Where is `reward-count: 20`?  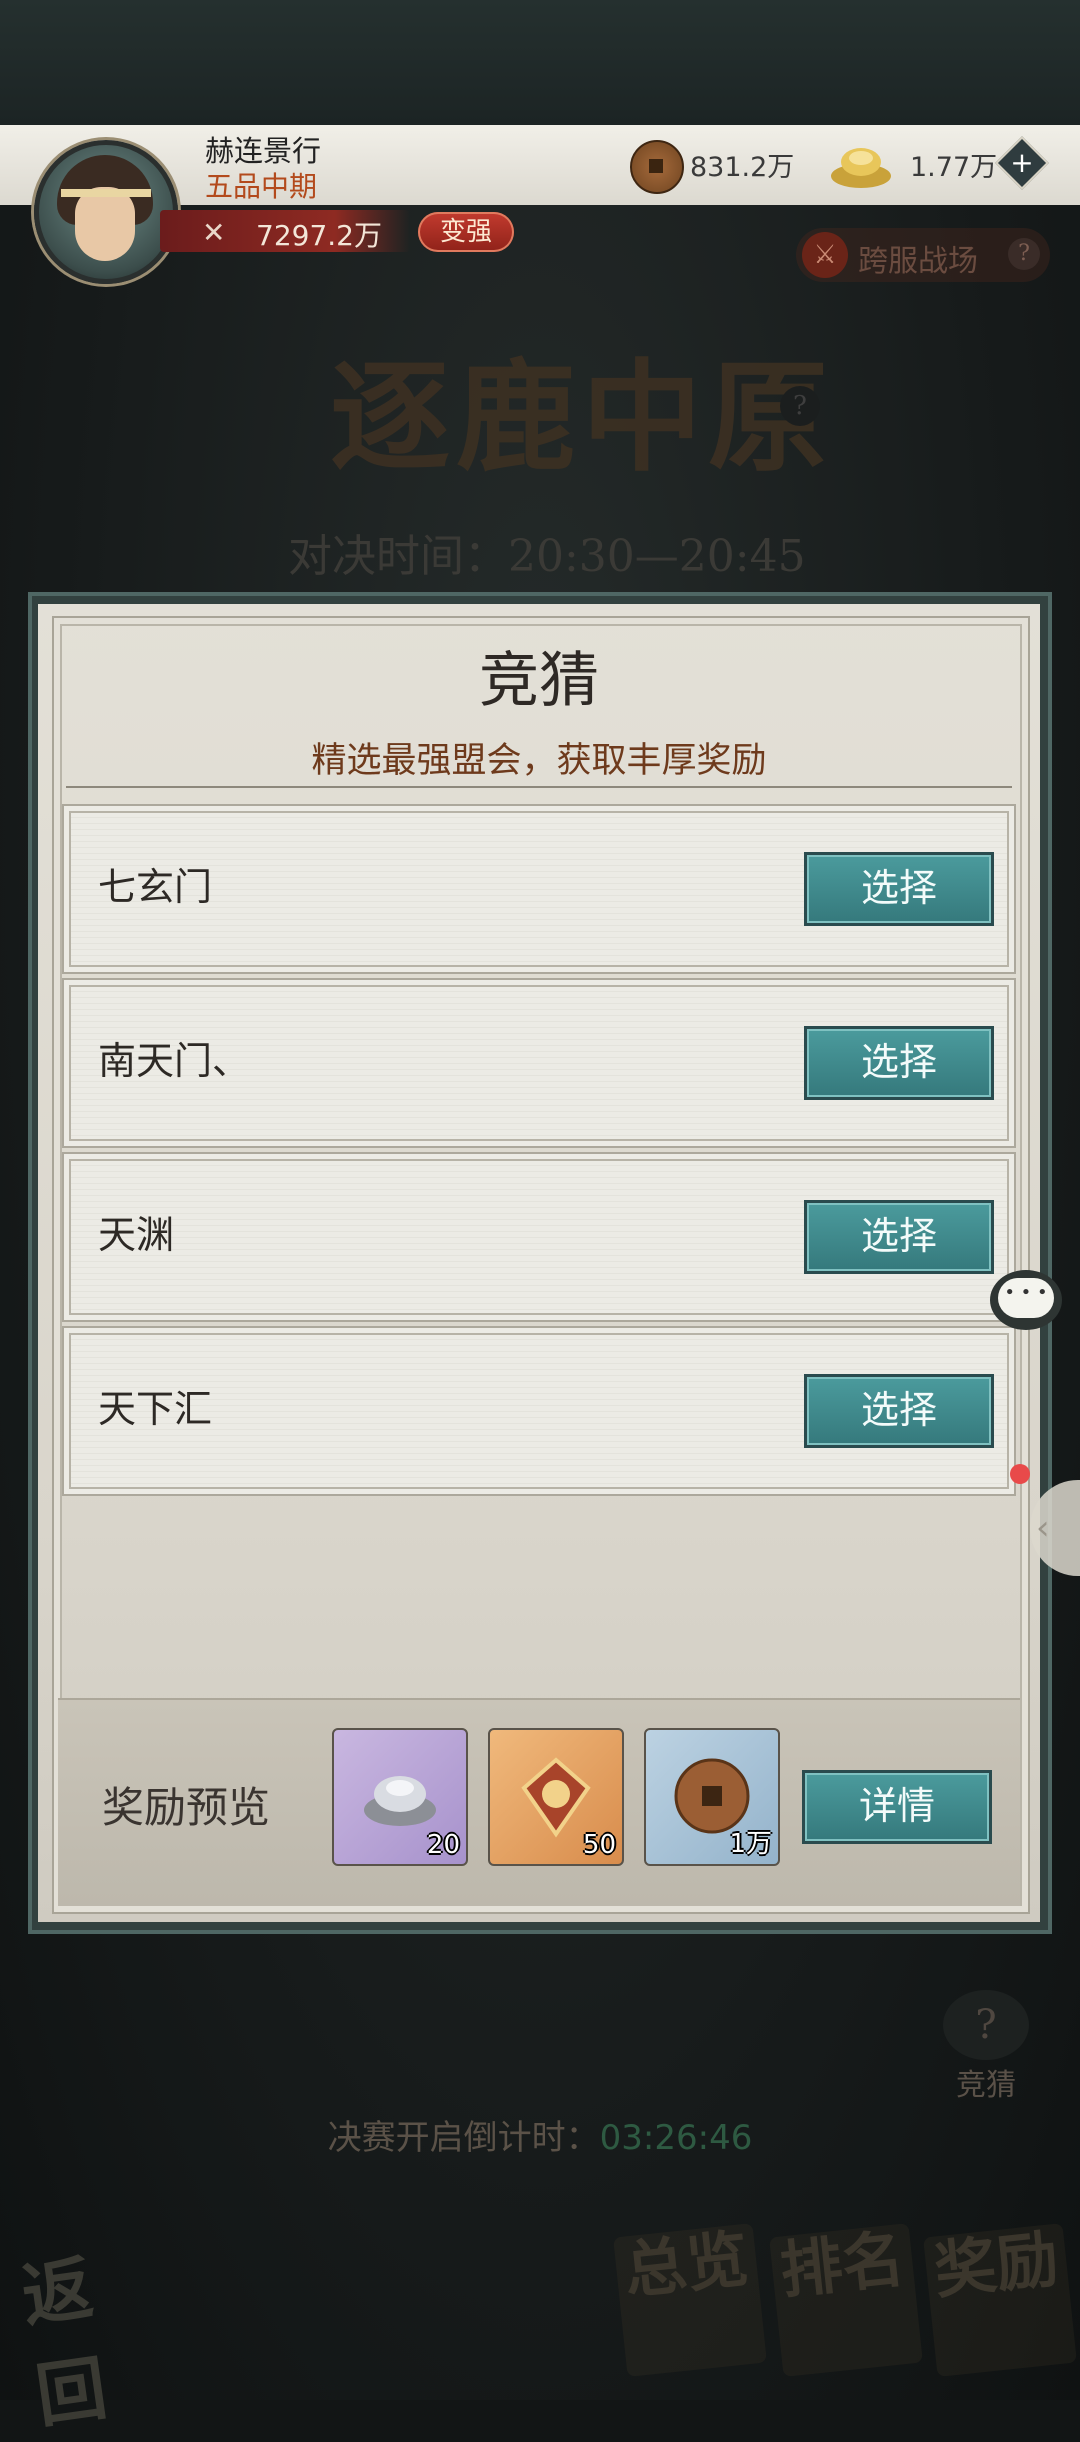
reward-count: 20 is located at coordinates (443, 1845).